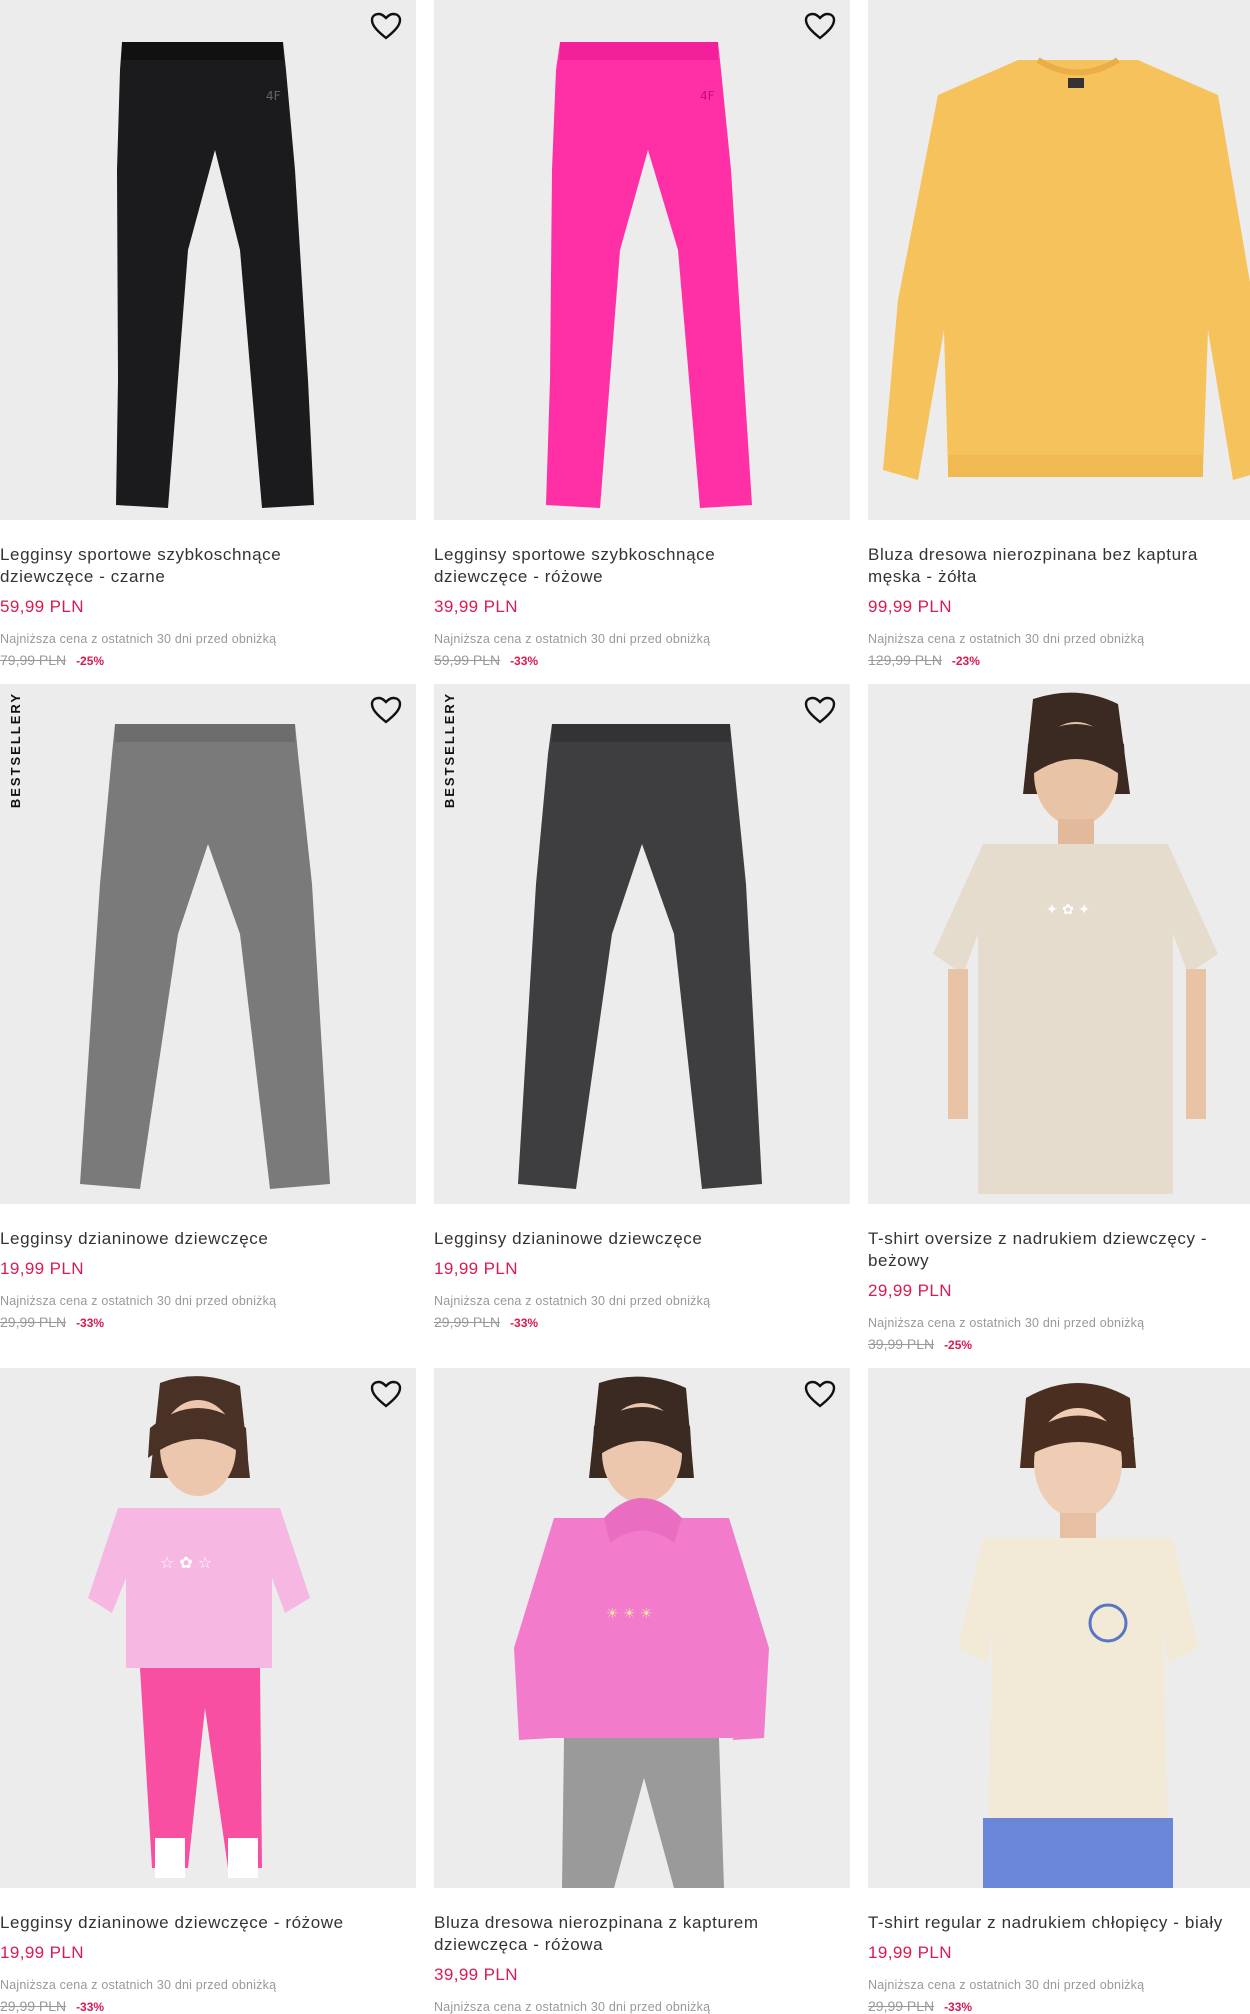 This screenshot has height=2014, width=1250. Describe the element at coordinates (642, 660) in the screenshot. I see `old-price-row: 59,99 PLN -33%` at that location.